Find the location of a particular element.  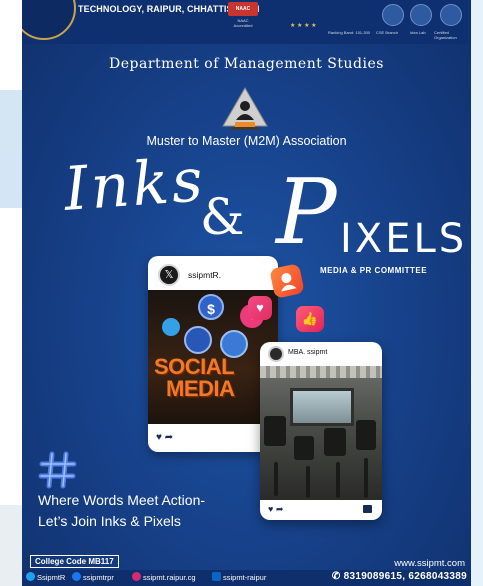

facebook-icon is located at coordinates (76, 576).